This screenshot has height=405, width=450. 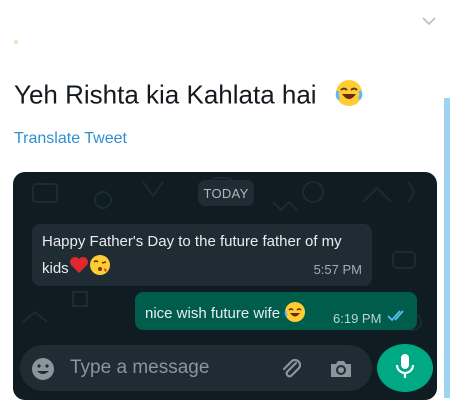 I want to click on microphone-icon, so click(x=405, y=368).